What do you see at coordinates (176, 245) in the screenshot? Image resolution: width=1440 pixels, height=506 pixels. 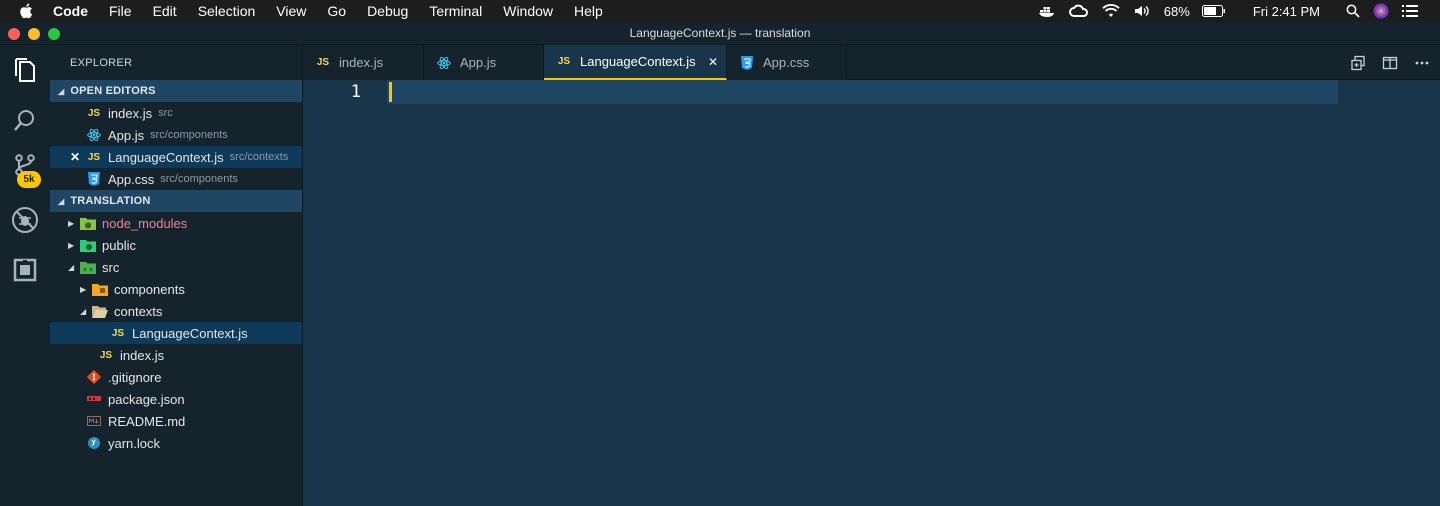 I see `tree-folder: ▶ public` at bounding box center [176, 245].